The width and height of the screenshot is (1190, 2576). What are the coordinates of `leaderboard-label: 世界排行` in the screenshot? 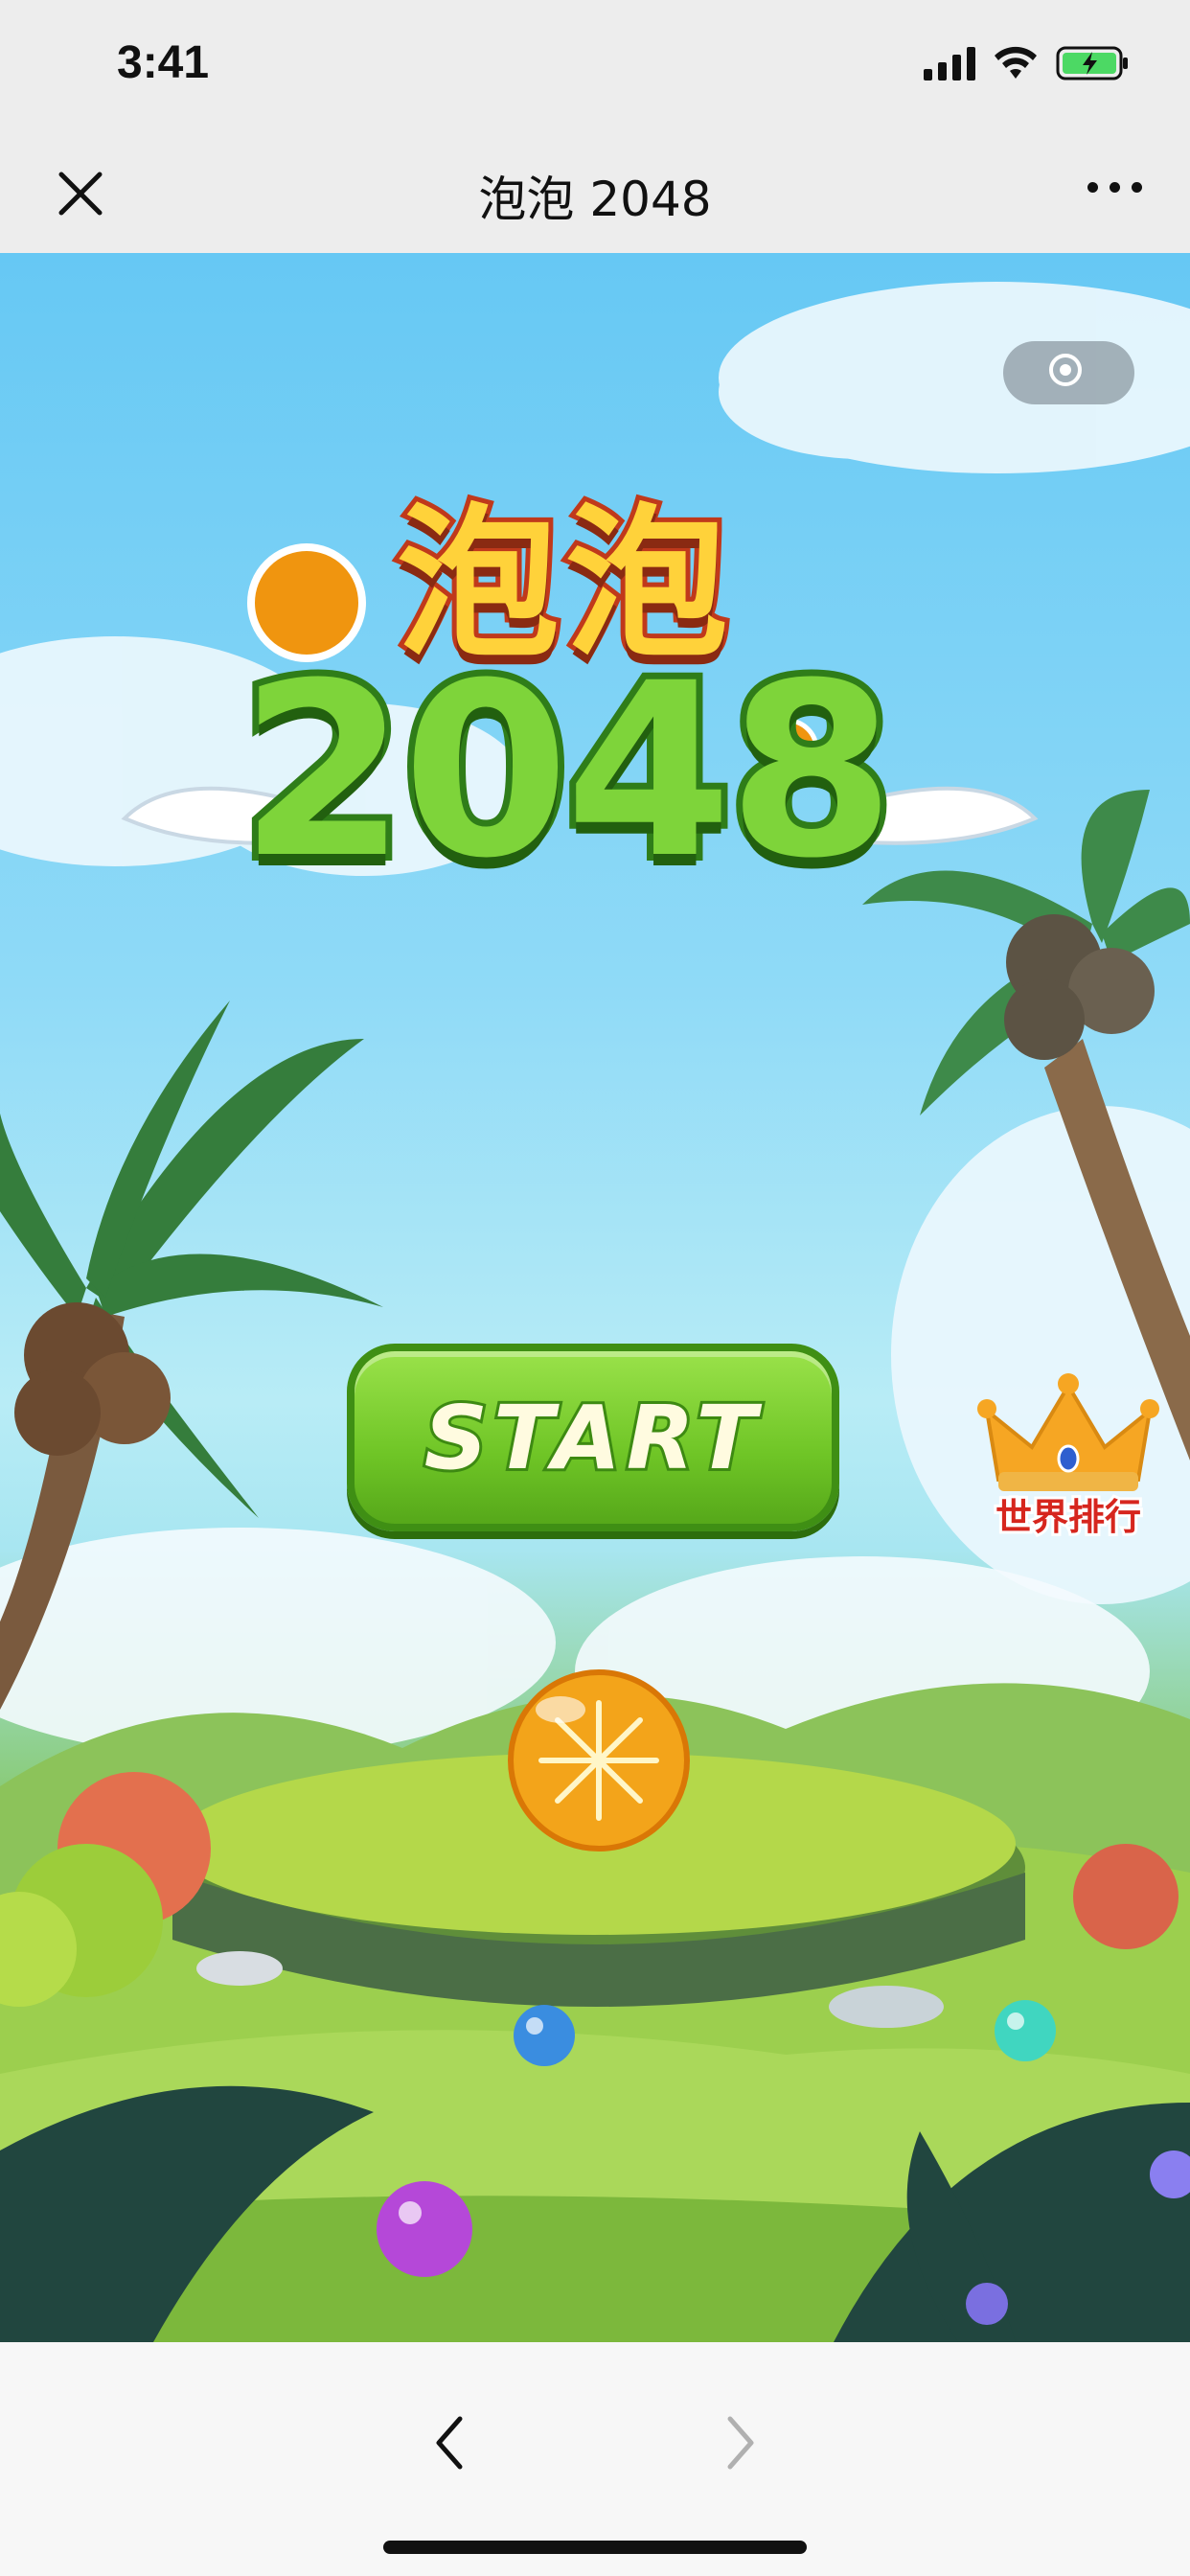 It's located at (1069, 1517).